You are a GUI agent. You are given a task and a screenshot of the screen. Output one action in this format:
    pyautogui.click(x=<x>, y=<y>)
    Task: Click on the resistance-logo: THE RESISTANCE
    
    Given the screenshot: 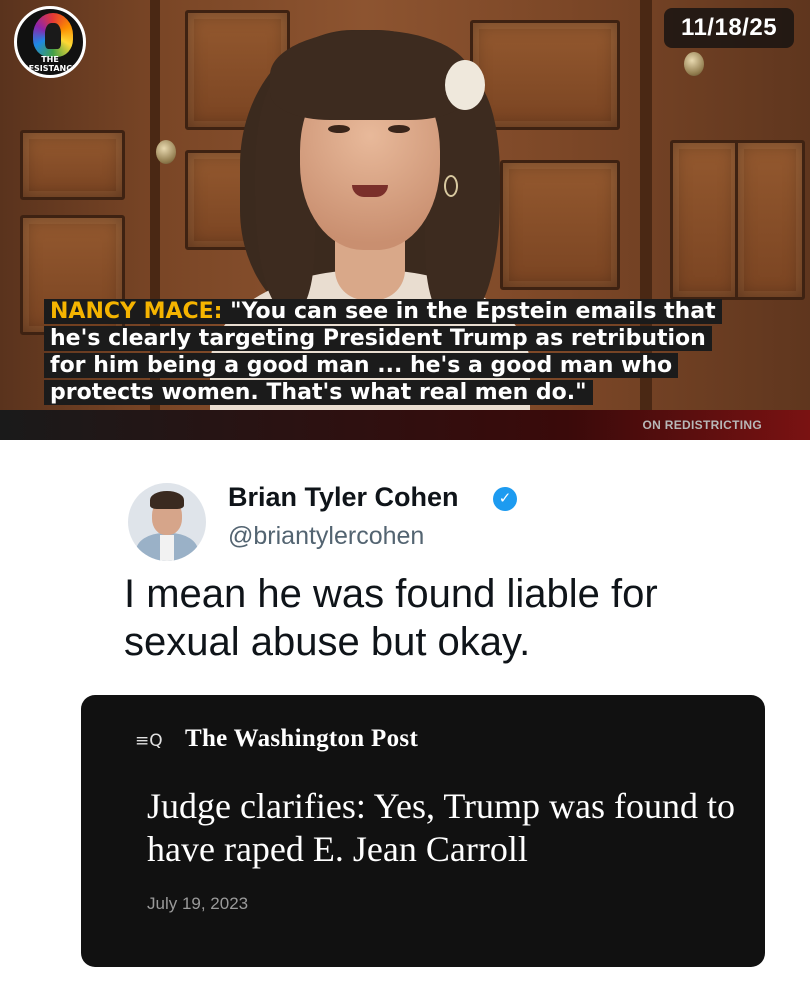 What is the action you would take?
    pyautogui.click(x=50, y=42)
    